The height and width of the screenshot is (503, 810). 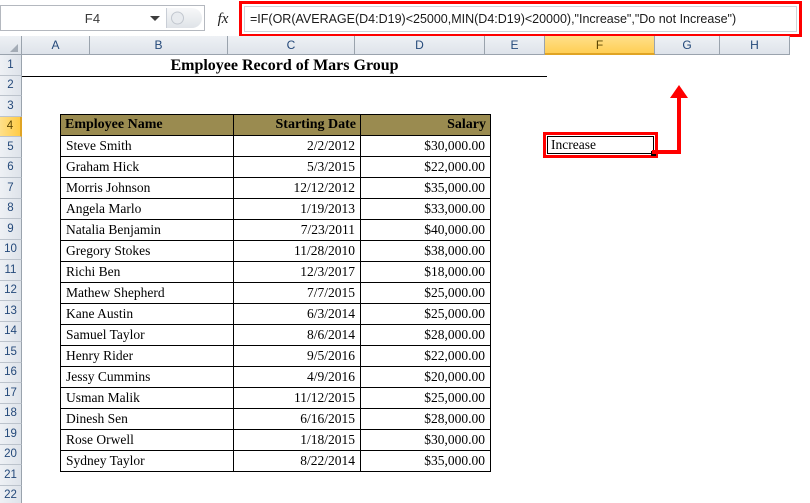 I want to click on table-row: Rose Orwell 1/18/2015 $30,000.00, so click(x=275, y=440).